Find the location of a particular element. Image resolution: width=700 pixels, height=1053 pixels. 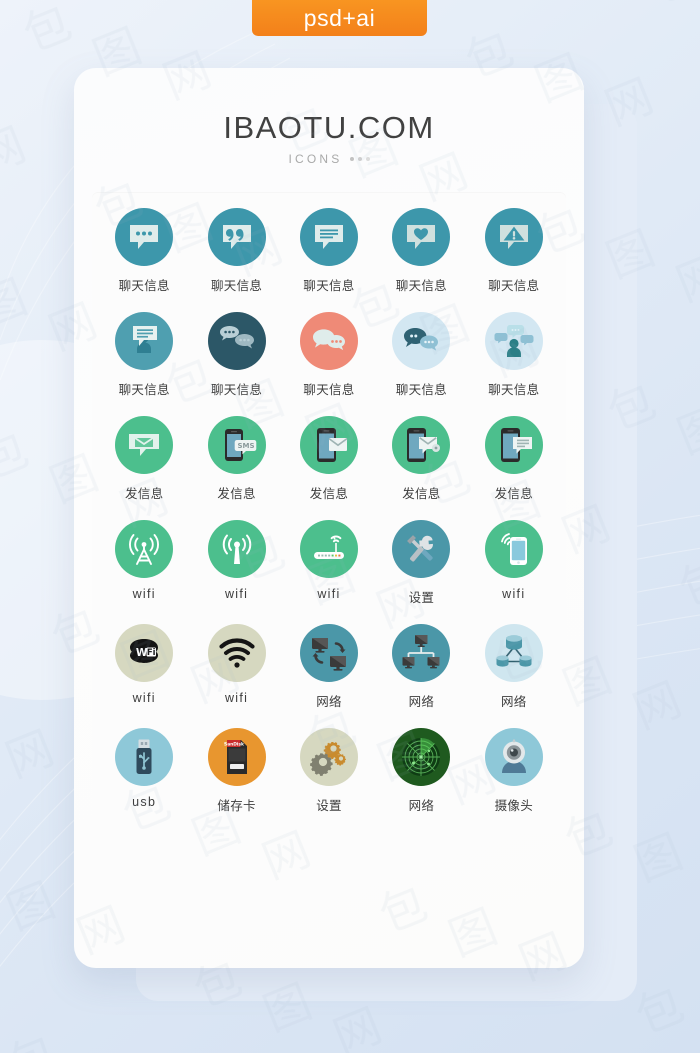

sd-card-icon: SanDisk is located at coordinates (236, 757).